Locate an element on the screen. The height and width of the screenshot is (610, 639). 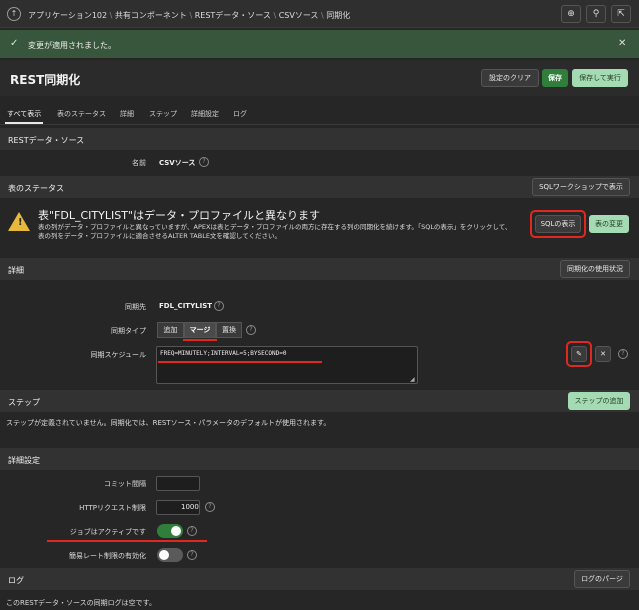
share-icon: ⇱ is located at coordinates (621, 14).